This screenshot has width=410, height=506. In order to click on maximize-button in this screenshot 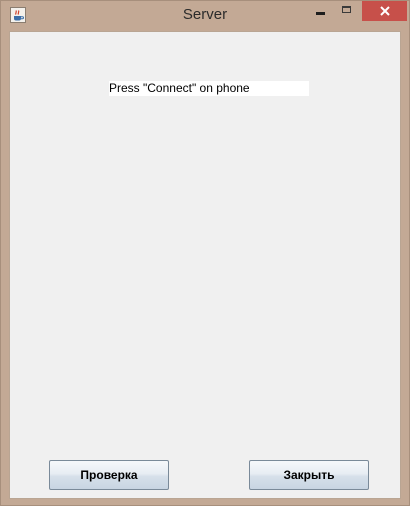, I will do `click(346, 11)`.